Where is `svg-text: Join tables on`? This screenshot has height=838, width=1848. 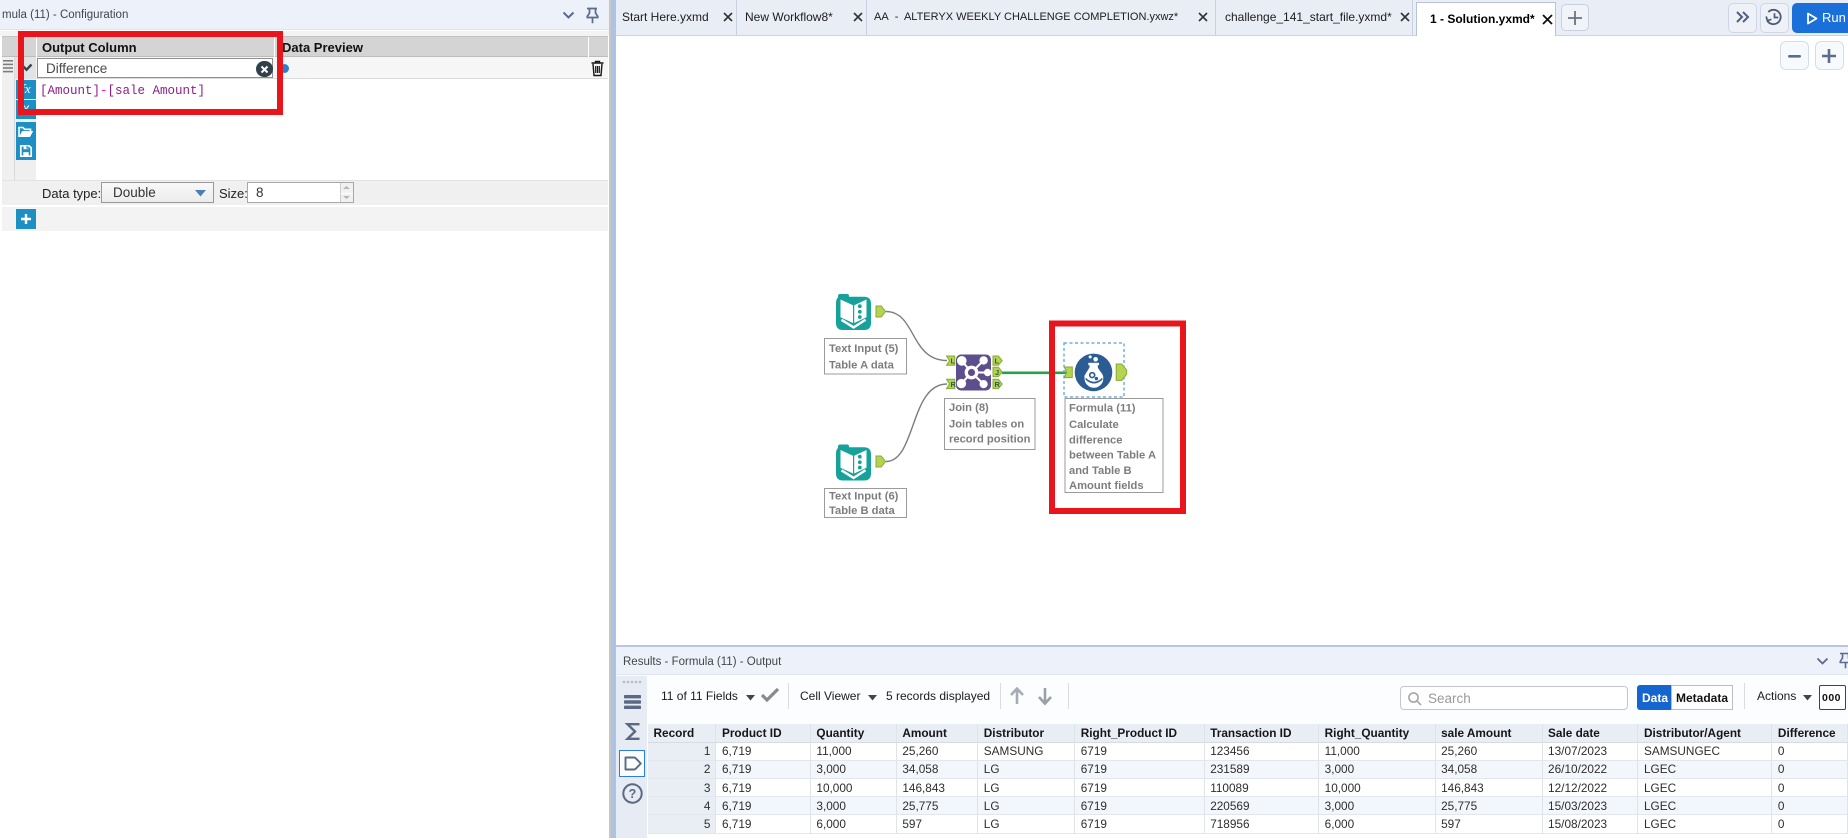 svg-text: Join tables on is located at coordinates (986, 425).